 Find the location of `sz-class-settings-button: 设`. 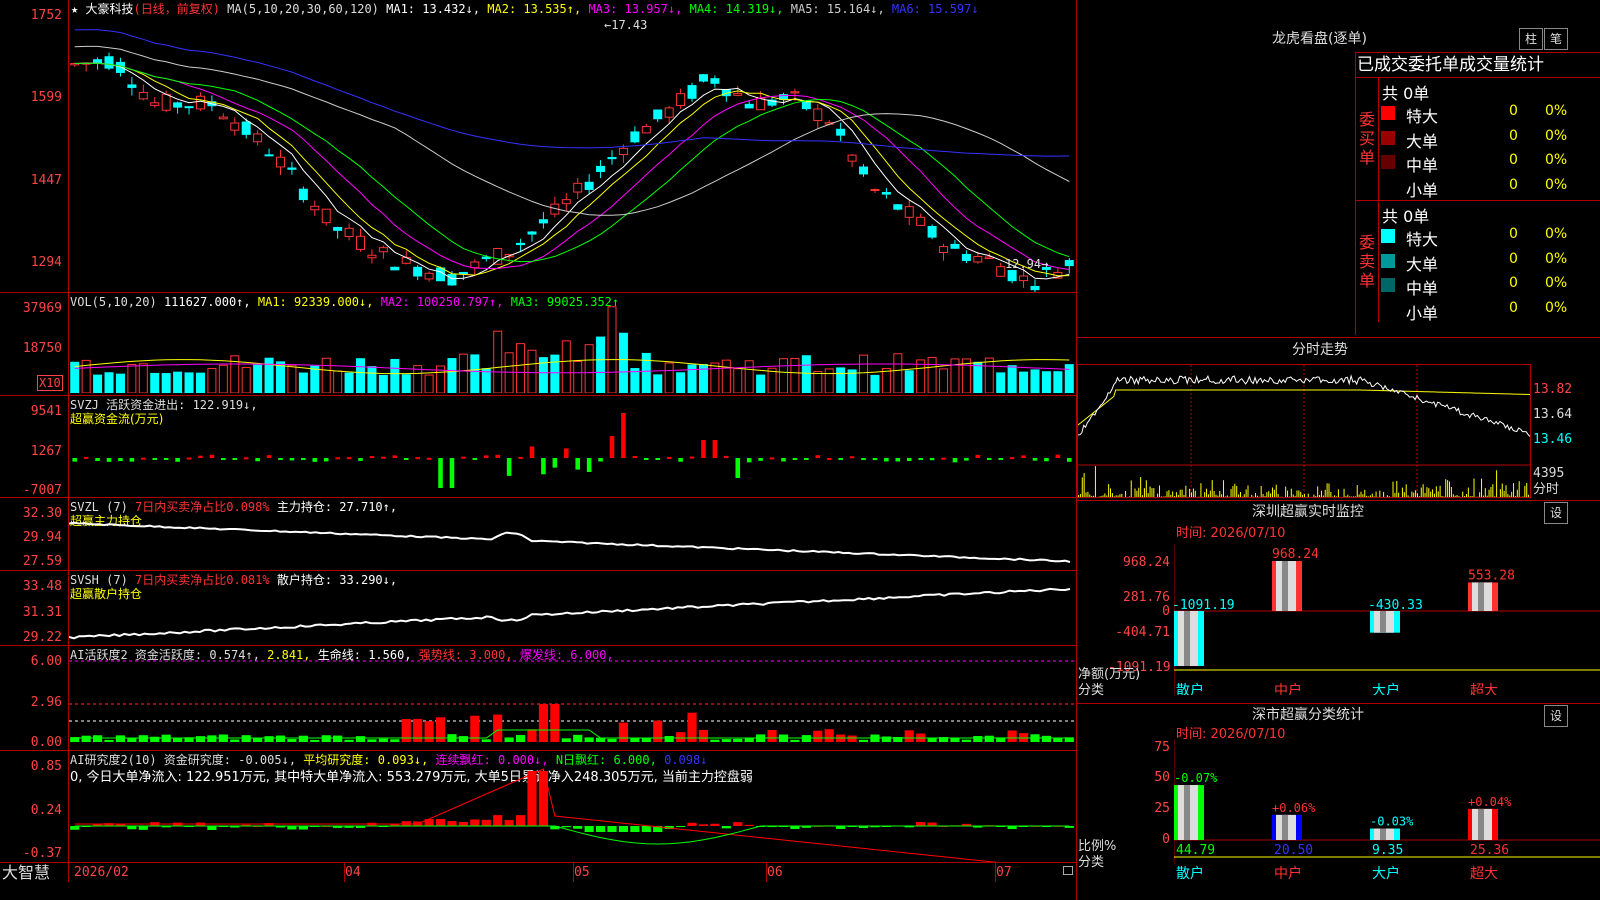

sz-class-settings-button: 设 is located at coordinates (1556, 716).